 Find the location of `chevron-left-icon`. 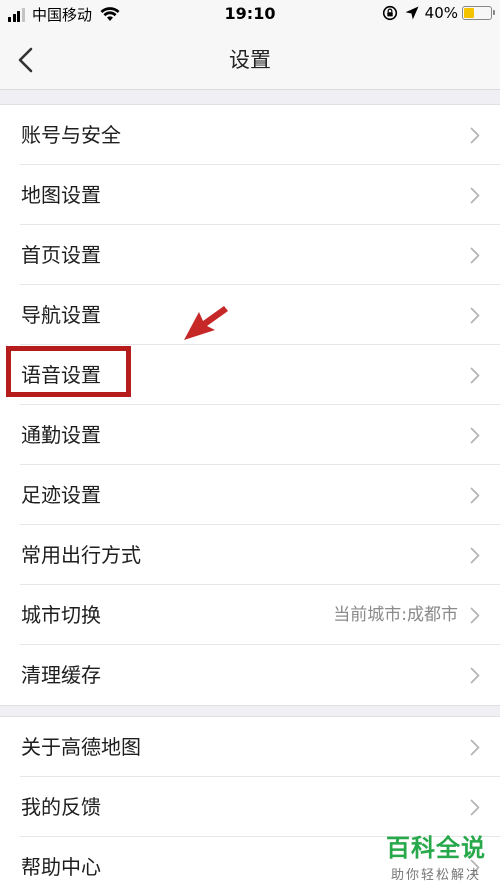

chevron-left-icon is located at coordinates (25, 60).